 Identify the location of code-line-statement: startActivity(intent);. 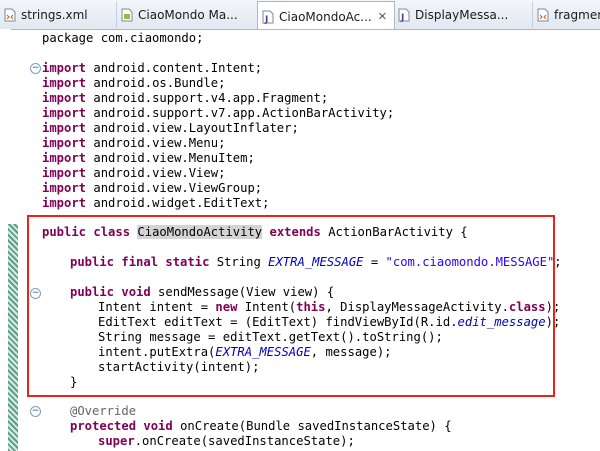
(179, 367).